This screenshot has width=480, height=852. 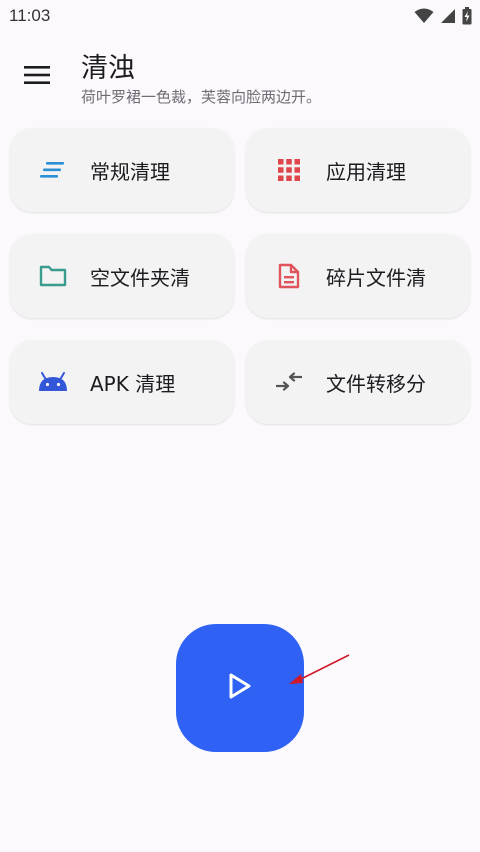 I want to click on card-general-clean: 常规清理, so click(x=122, y=170).